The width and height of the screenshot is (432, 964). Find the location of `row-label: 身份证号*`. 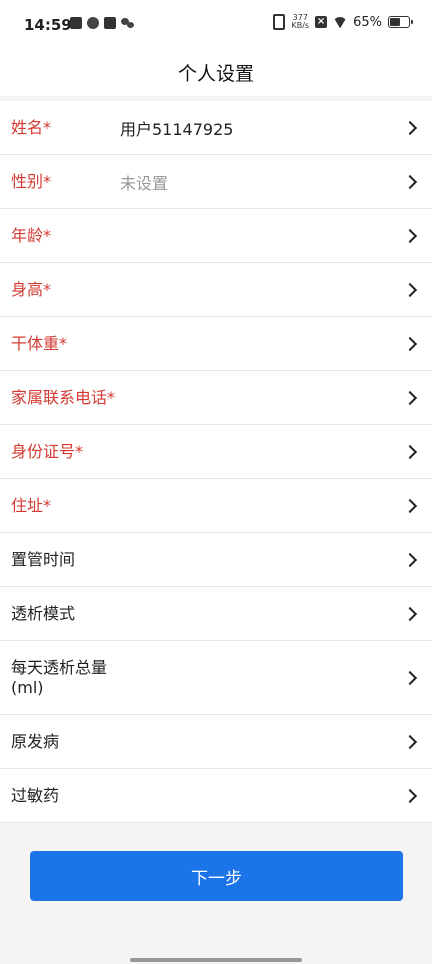

row-label: 身份证号* is located at coordinates (47, 451).